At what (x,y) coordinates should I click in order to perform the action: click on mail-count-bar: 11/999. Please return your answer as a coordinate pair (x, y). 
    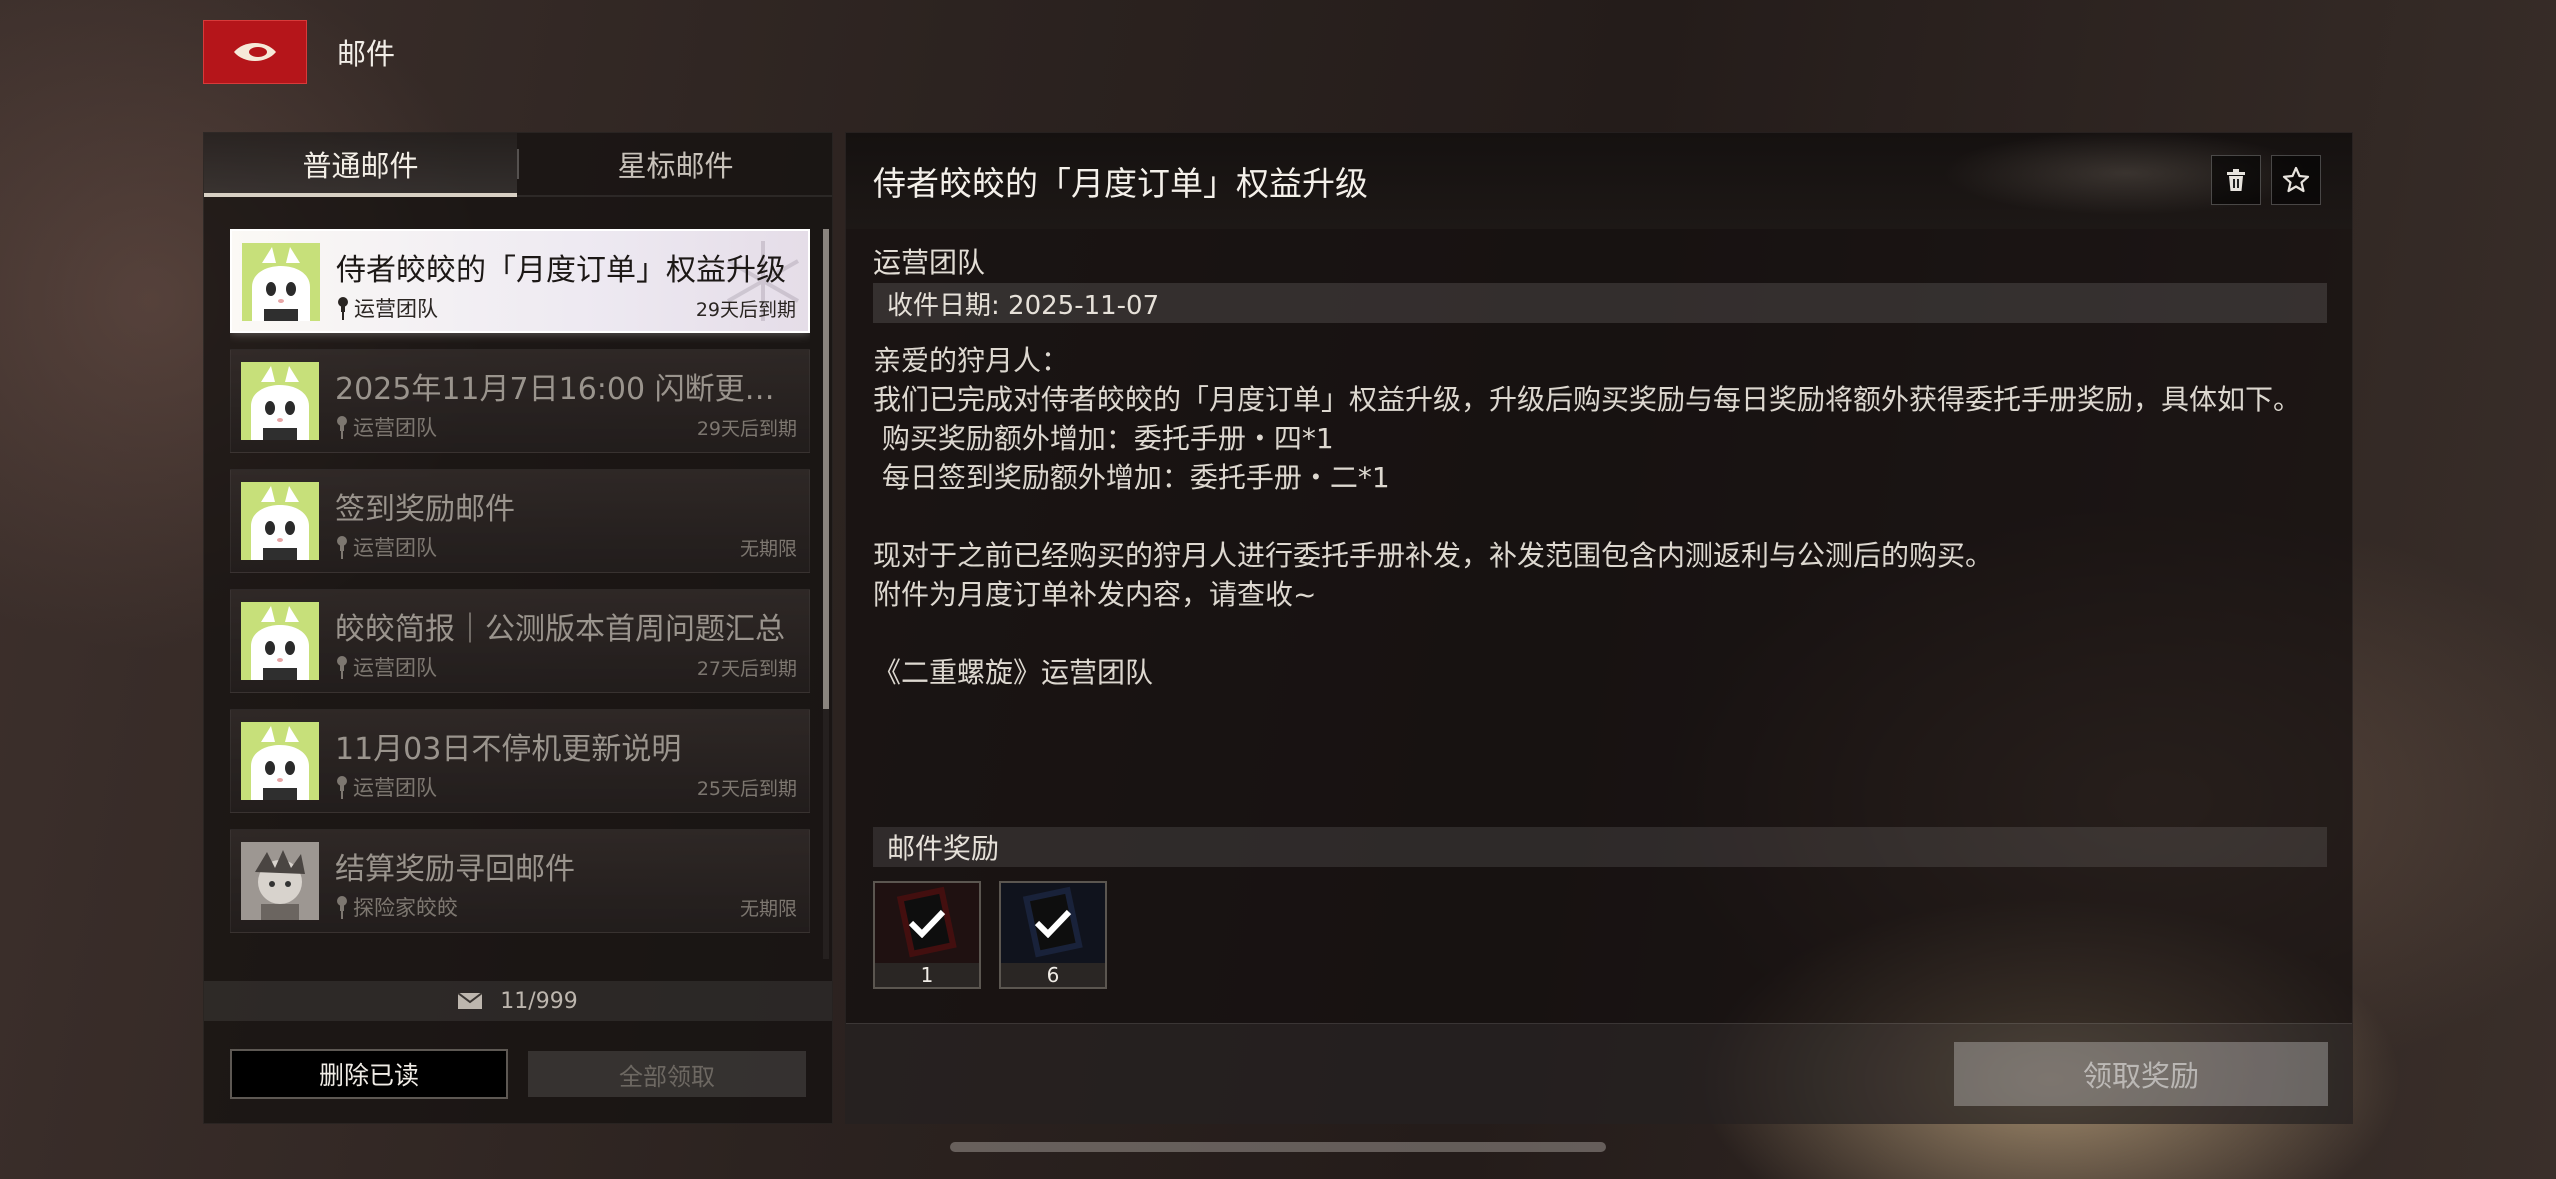
    Looking at the image, I should click on (518, 1001).